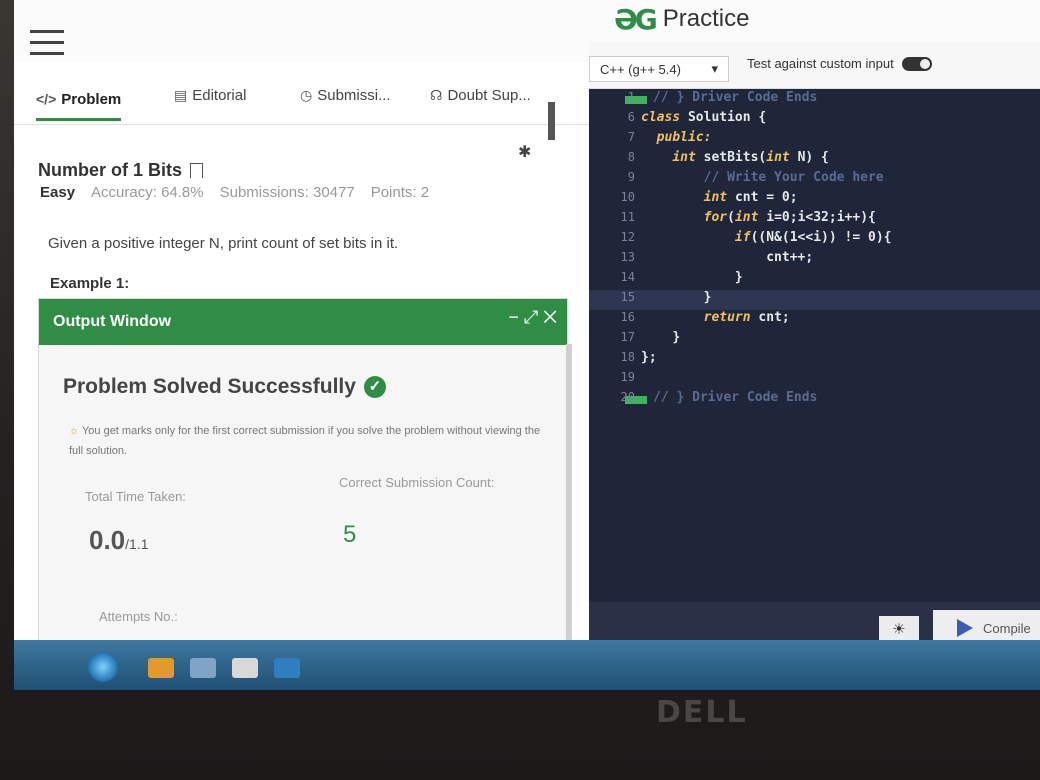 Image resolution: width=1040 pixels, height=780 pixels. What do you see at coordinates (112, 321) in the screenshot?
I see `output-title: Output Window` at bounding box center [112, 321].